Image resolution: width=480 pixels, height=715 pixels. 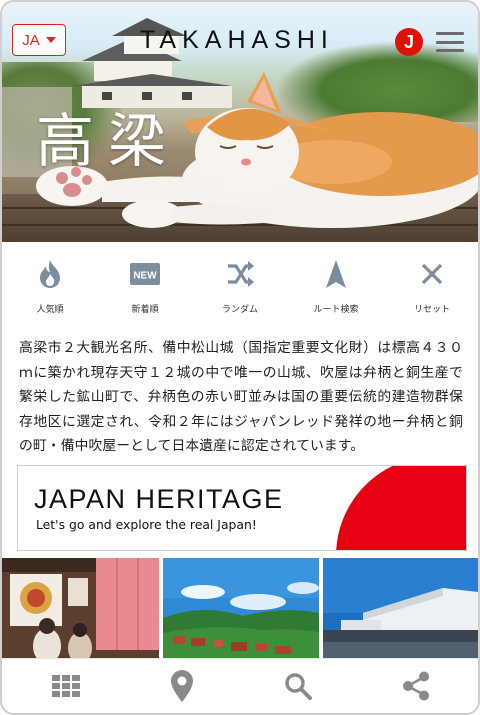 I want to click on nav-search-button, so click(x=298, y=686).